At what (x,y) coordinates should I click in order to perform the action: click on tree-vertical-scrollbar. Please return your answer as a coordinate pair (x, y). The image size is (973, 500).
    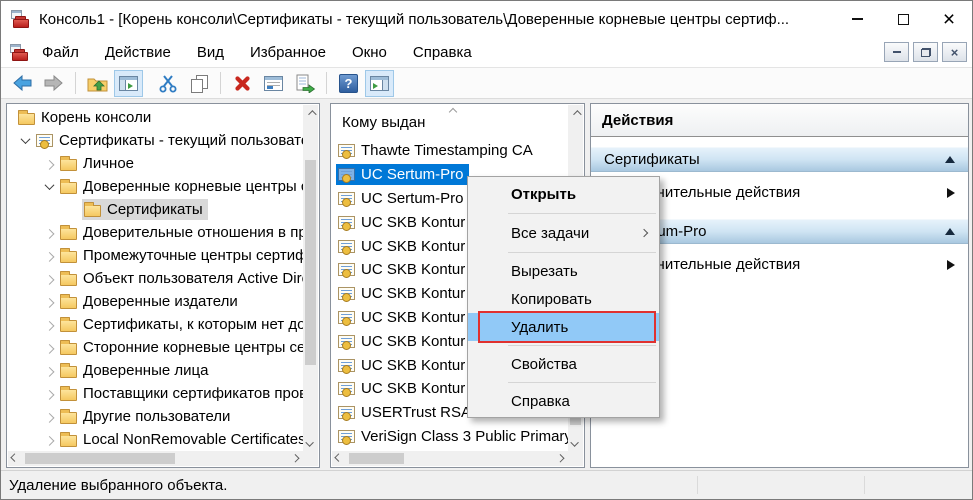
    Looking at the image, I should click on (310, 278).